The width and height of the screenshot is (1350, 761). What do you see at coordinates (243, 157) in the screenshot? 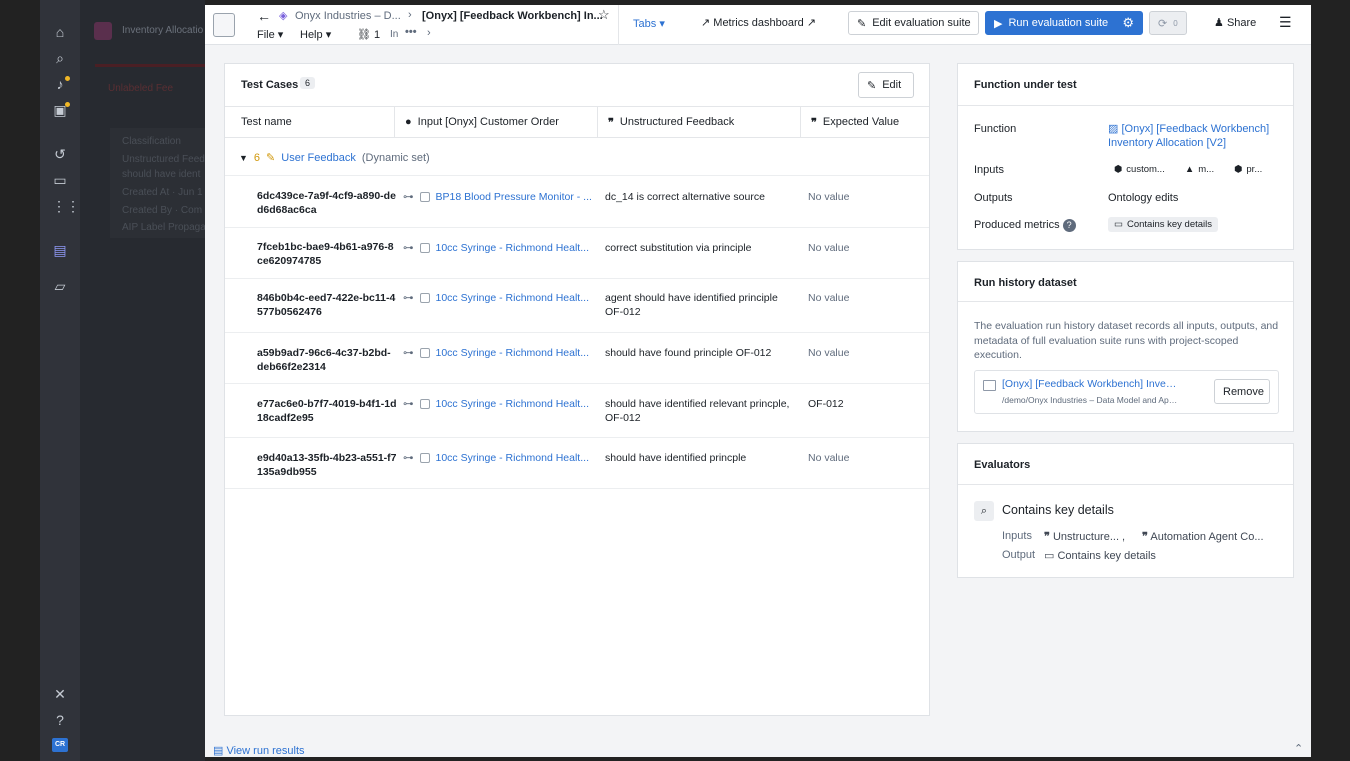
I see `caret-down-icon: ▼` at bounding box center [243, 157].